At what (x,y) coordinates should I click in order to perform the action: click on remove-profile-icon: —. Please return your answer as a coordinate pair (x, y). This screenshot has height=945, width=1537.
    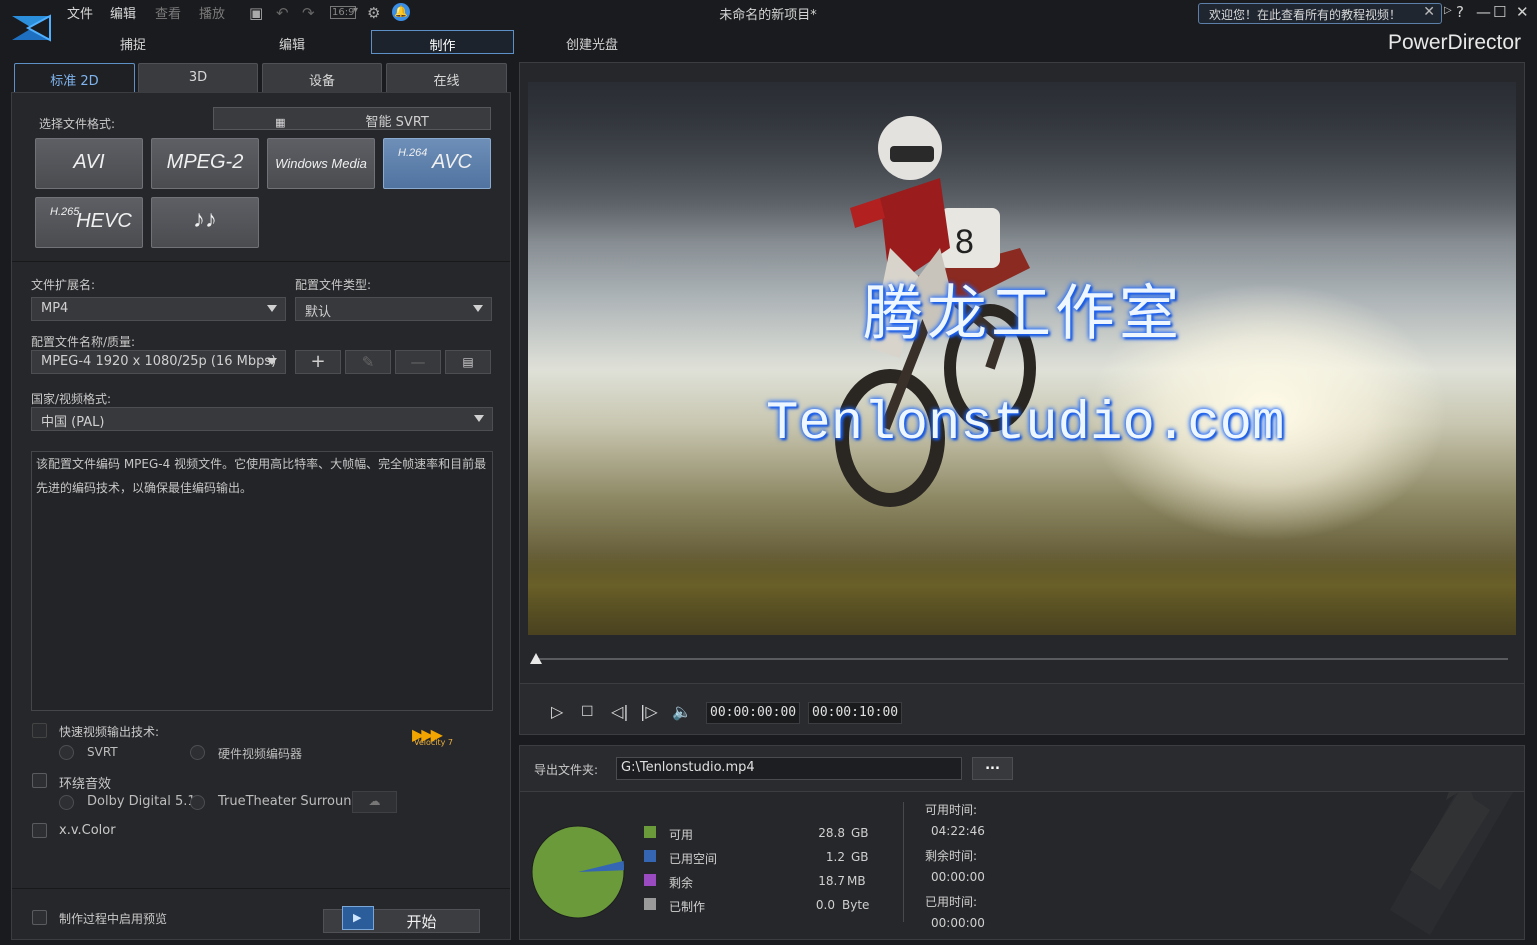
    Looking at the image, I should click on (418, 362).